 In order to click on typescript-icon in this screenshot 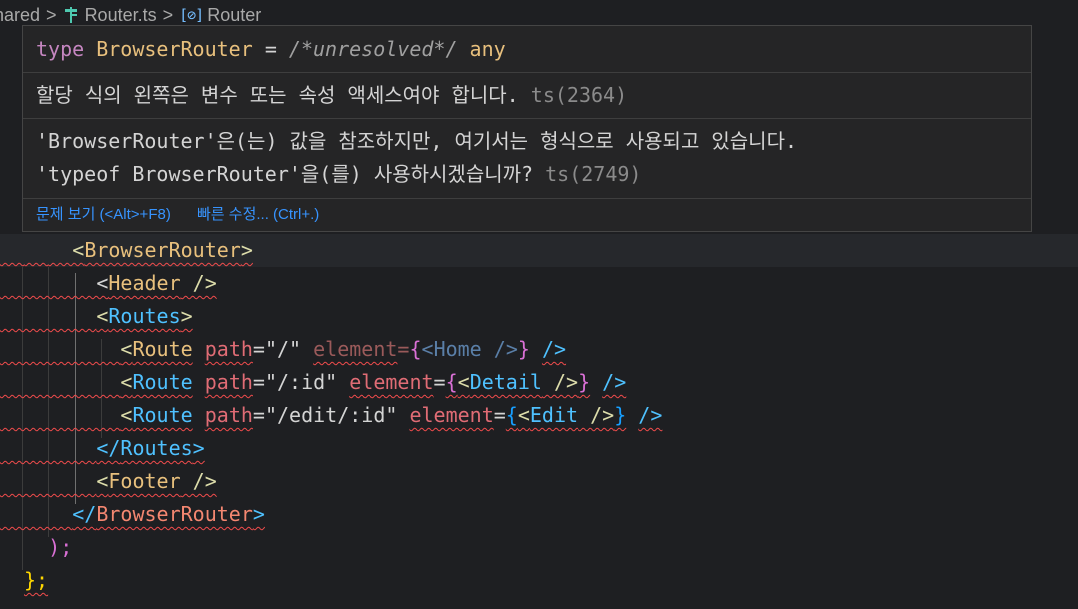, I will do `click(71, 15)`.